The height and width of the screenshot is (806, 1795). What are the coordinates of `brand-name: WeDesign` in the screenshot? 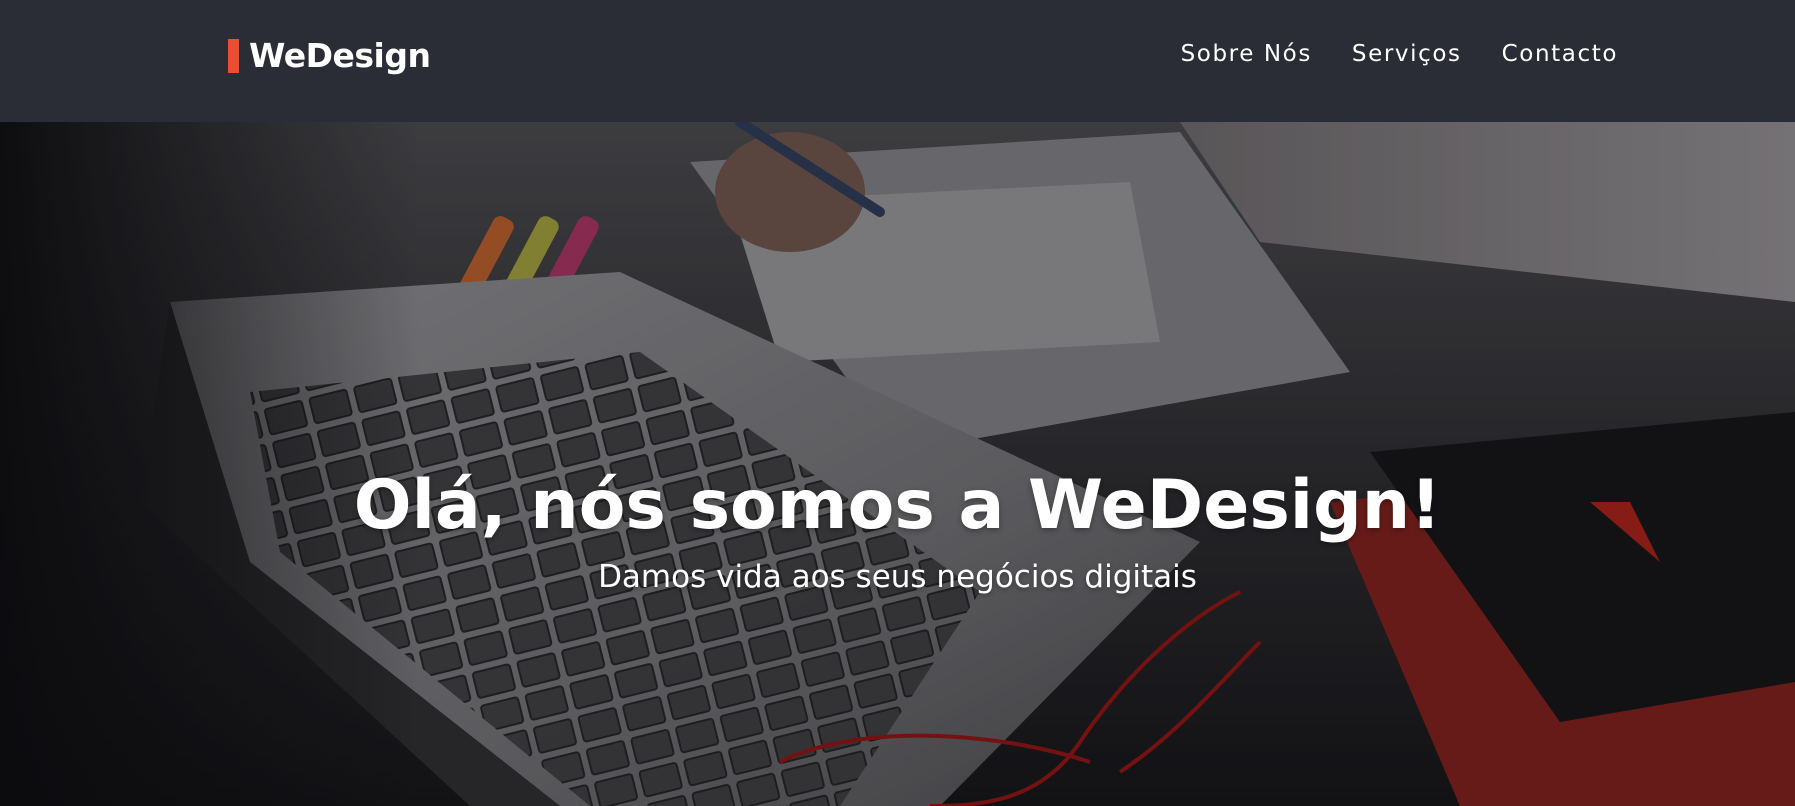 It's located at (340, 55).